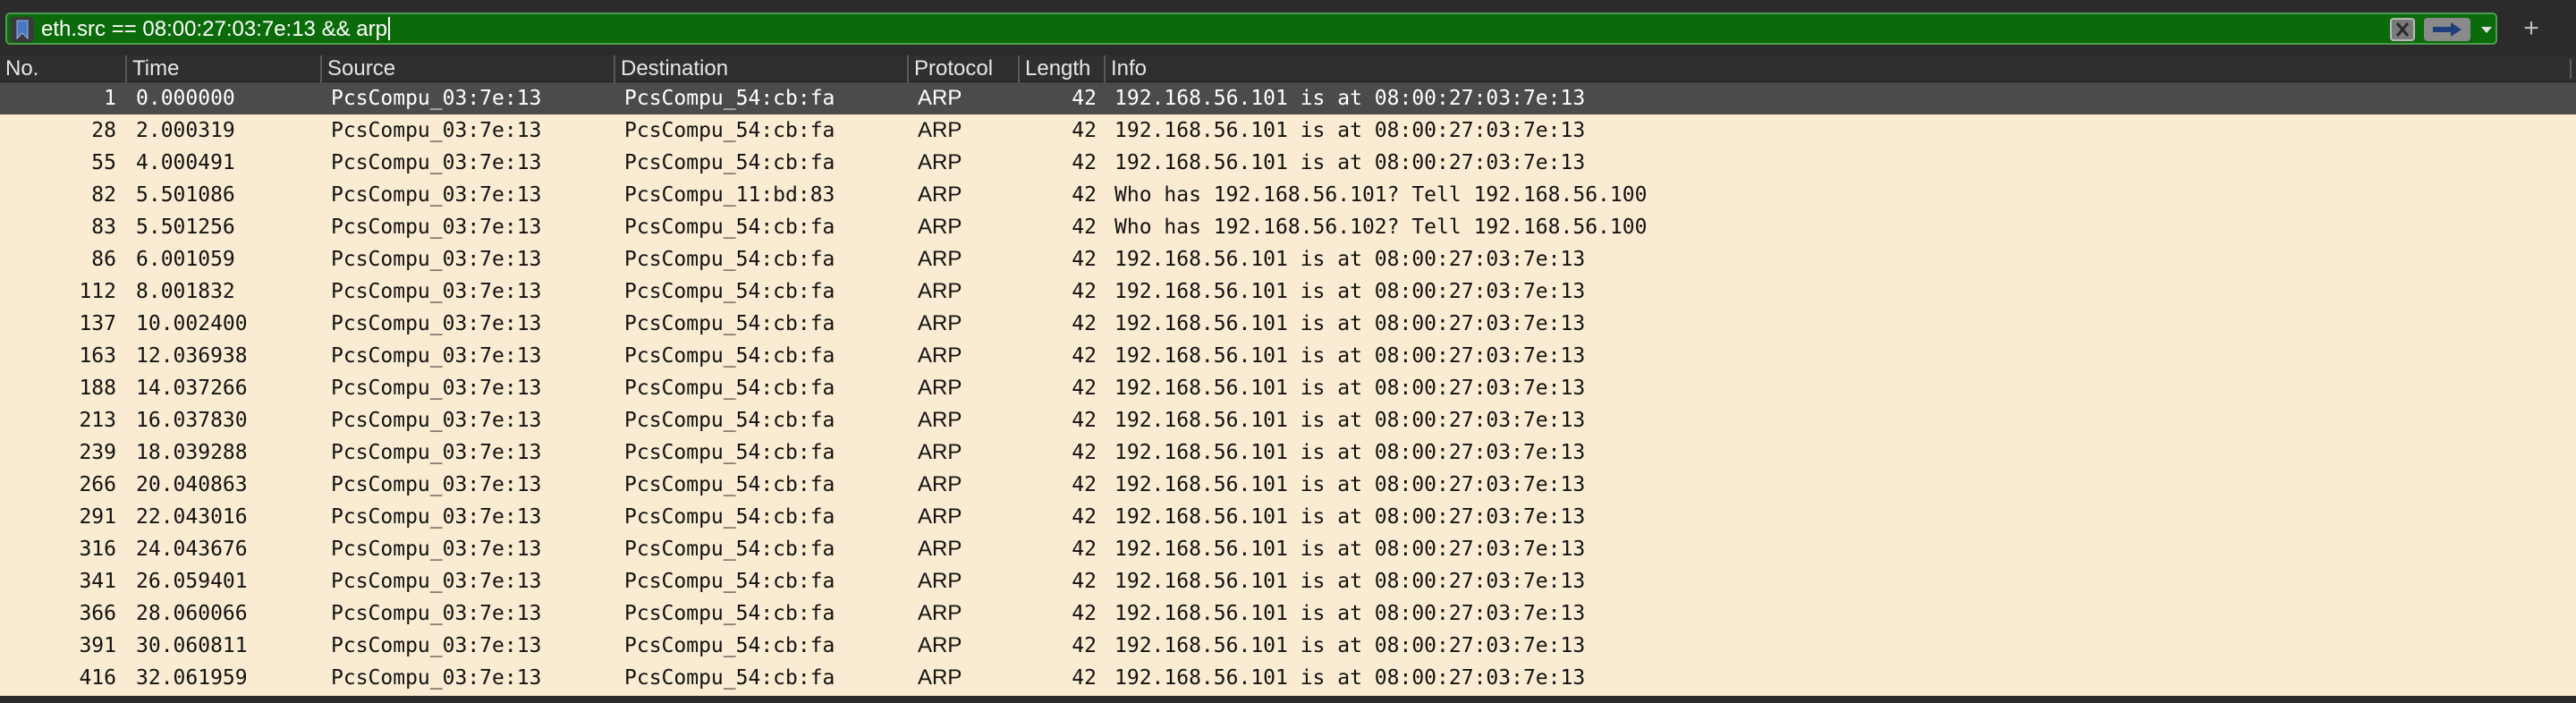 This screenshot has width=2576, height=703. I want to click on column-divider, so click(2571, 69).